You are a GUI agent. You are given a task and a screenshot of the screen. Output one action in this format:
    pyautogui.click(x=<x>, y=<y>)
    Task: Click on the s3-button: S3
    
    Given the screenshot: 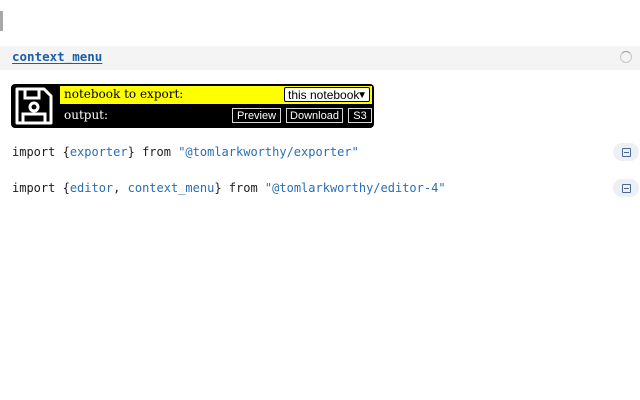 What is the action you would take?
    pyautogui.click(x=360, y=115)
    